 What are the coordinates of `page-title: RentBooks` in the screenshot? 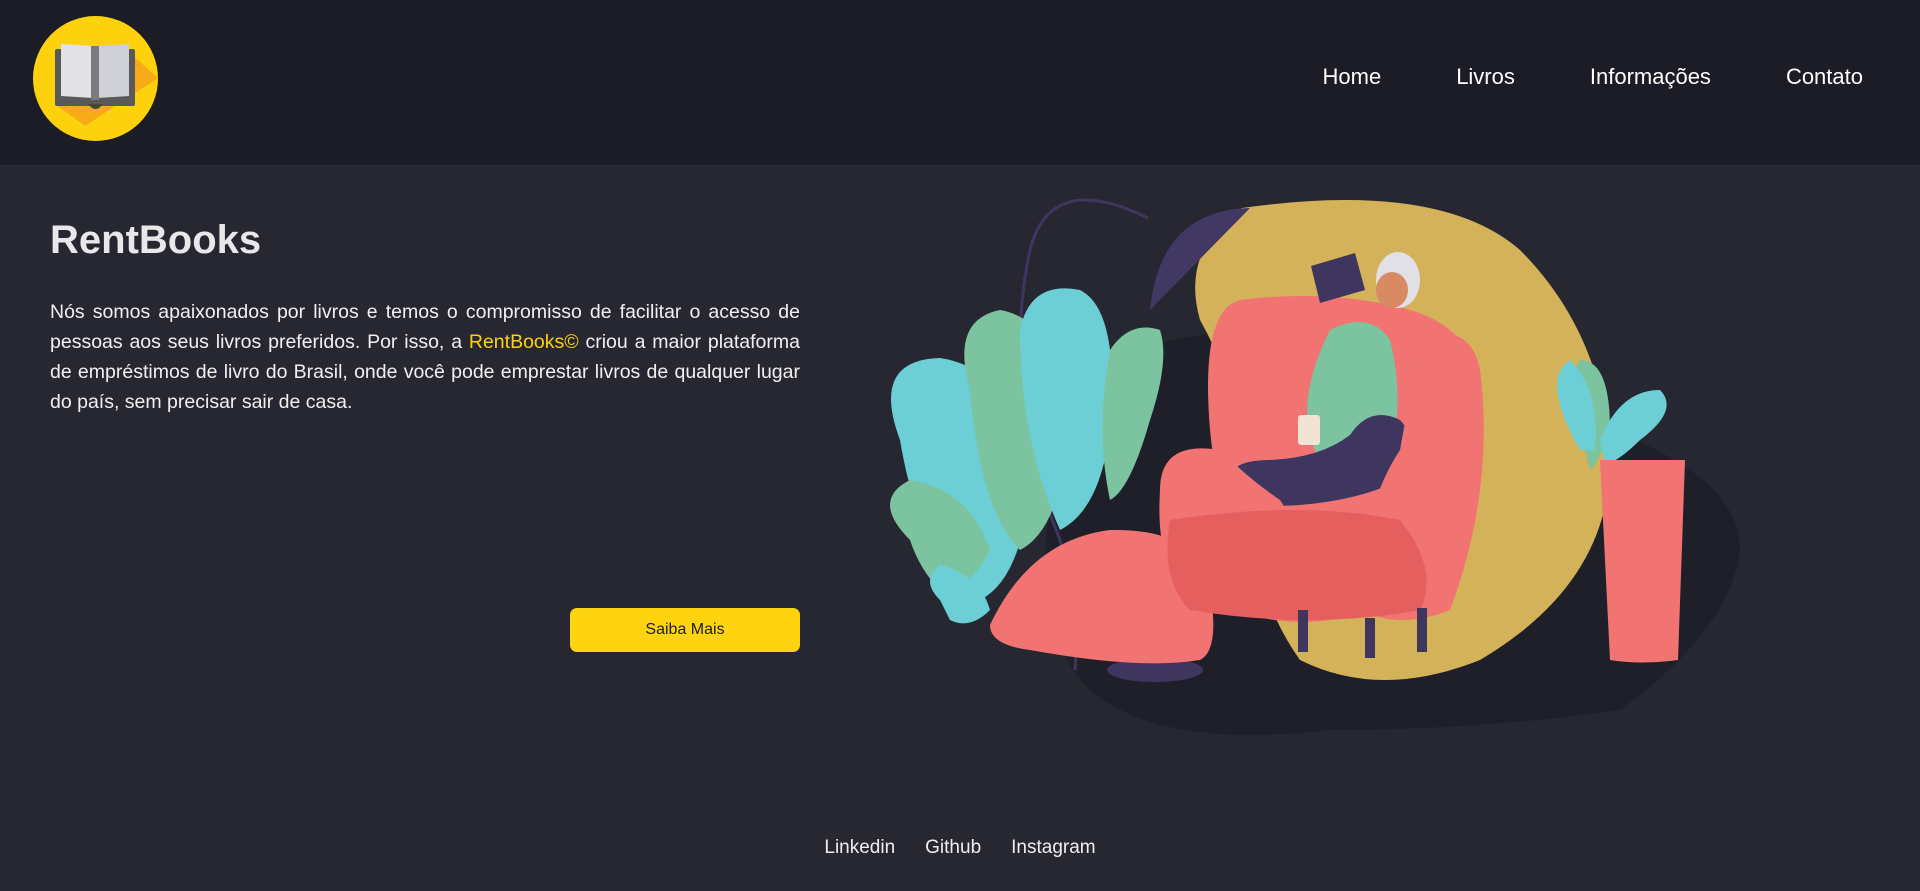 It's located at (156, 240).